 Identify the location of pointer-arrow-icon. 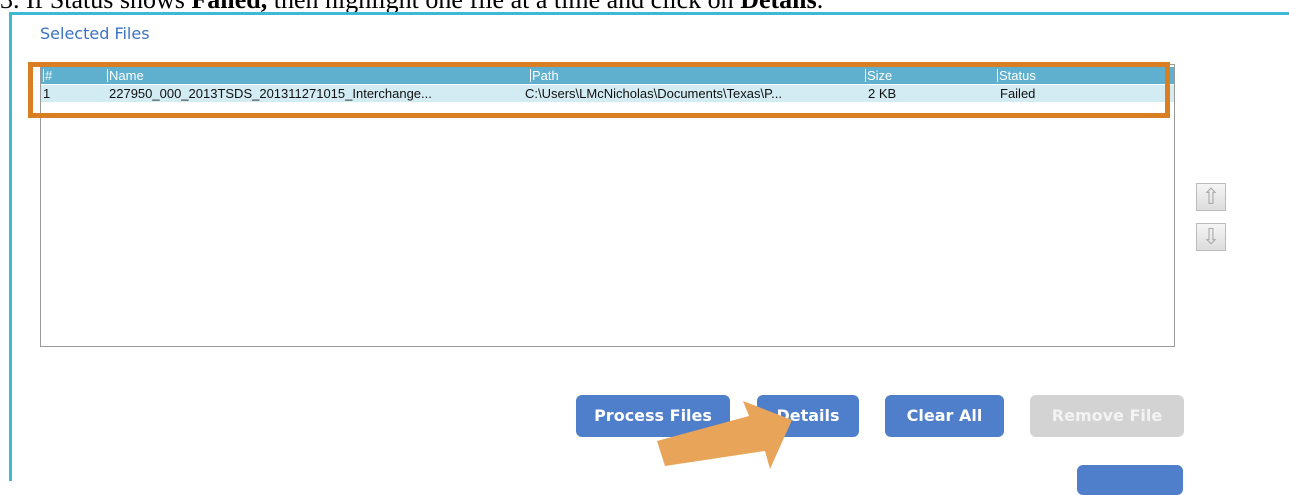
(724, 435).